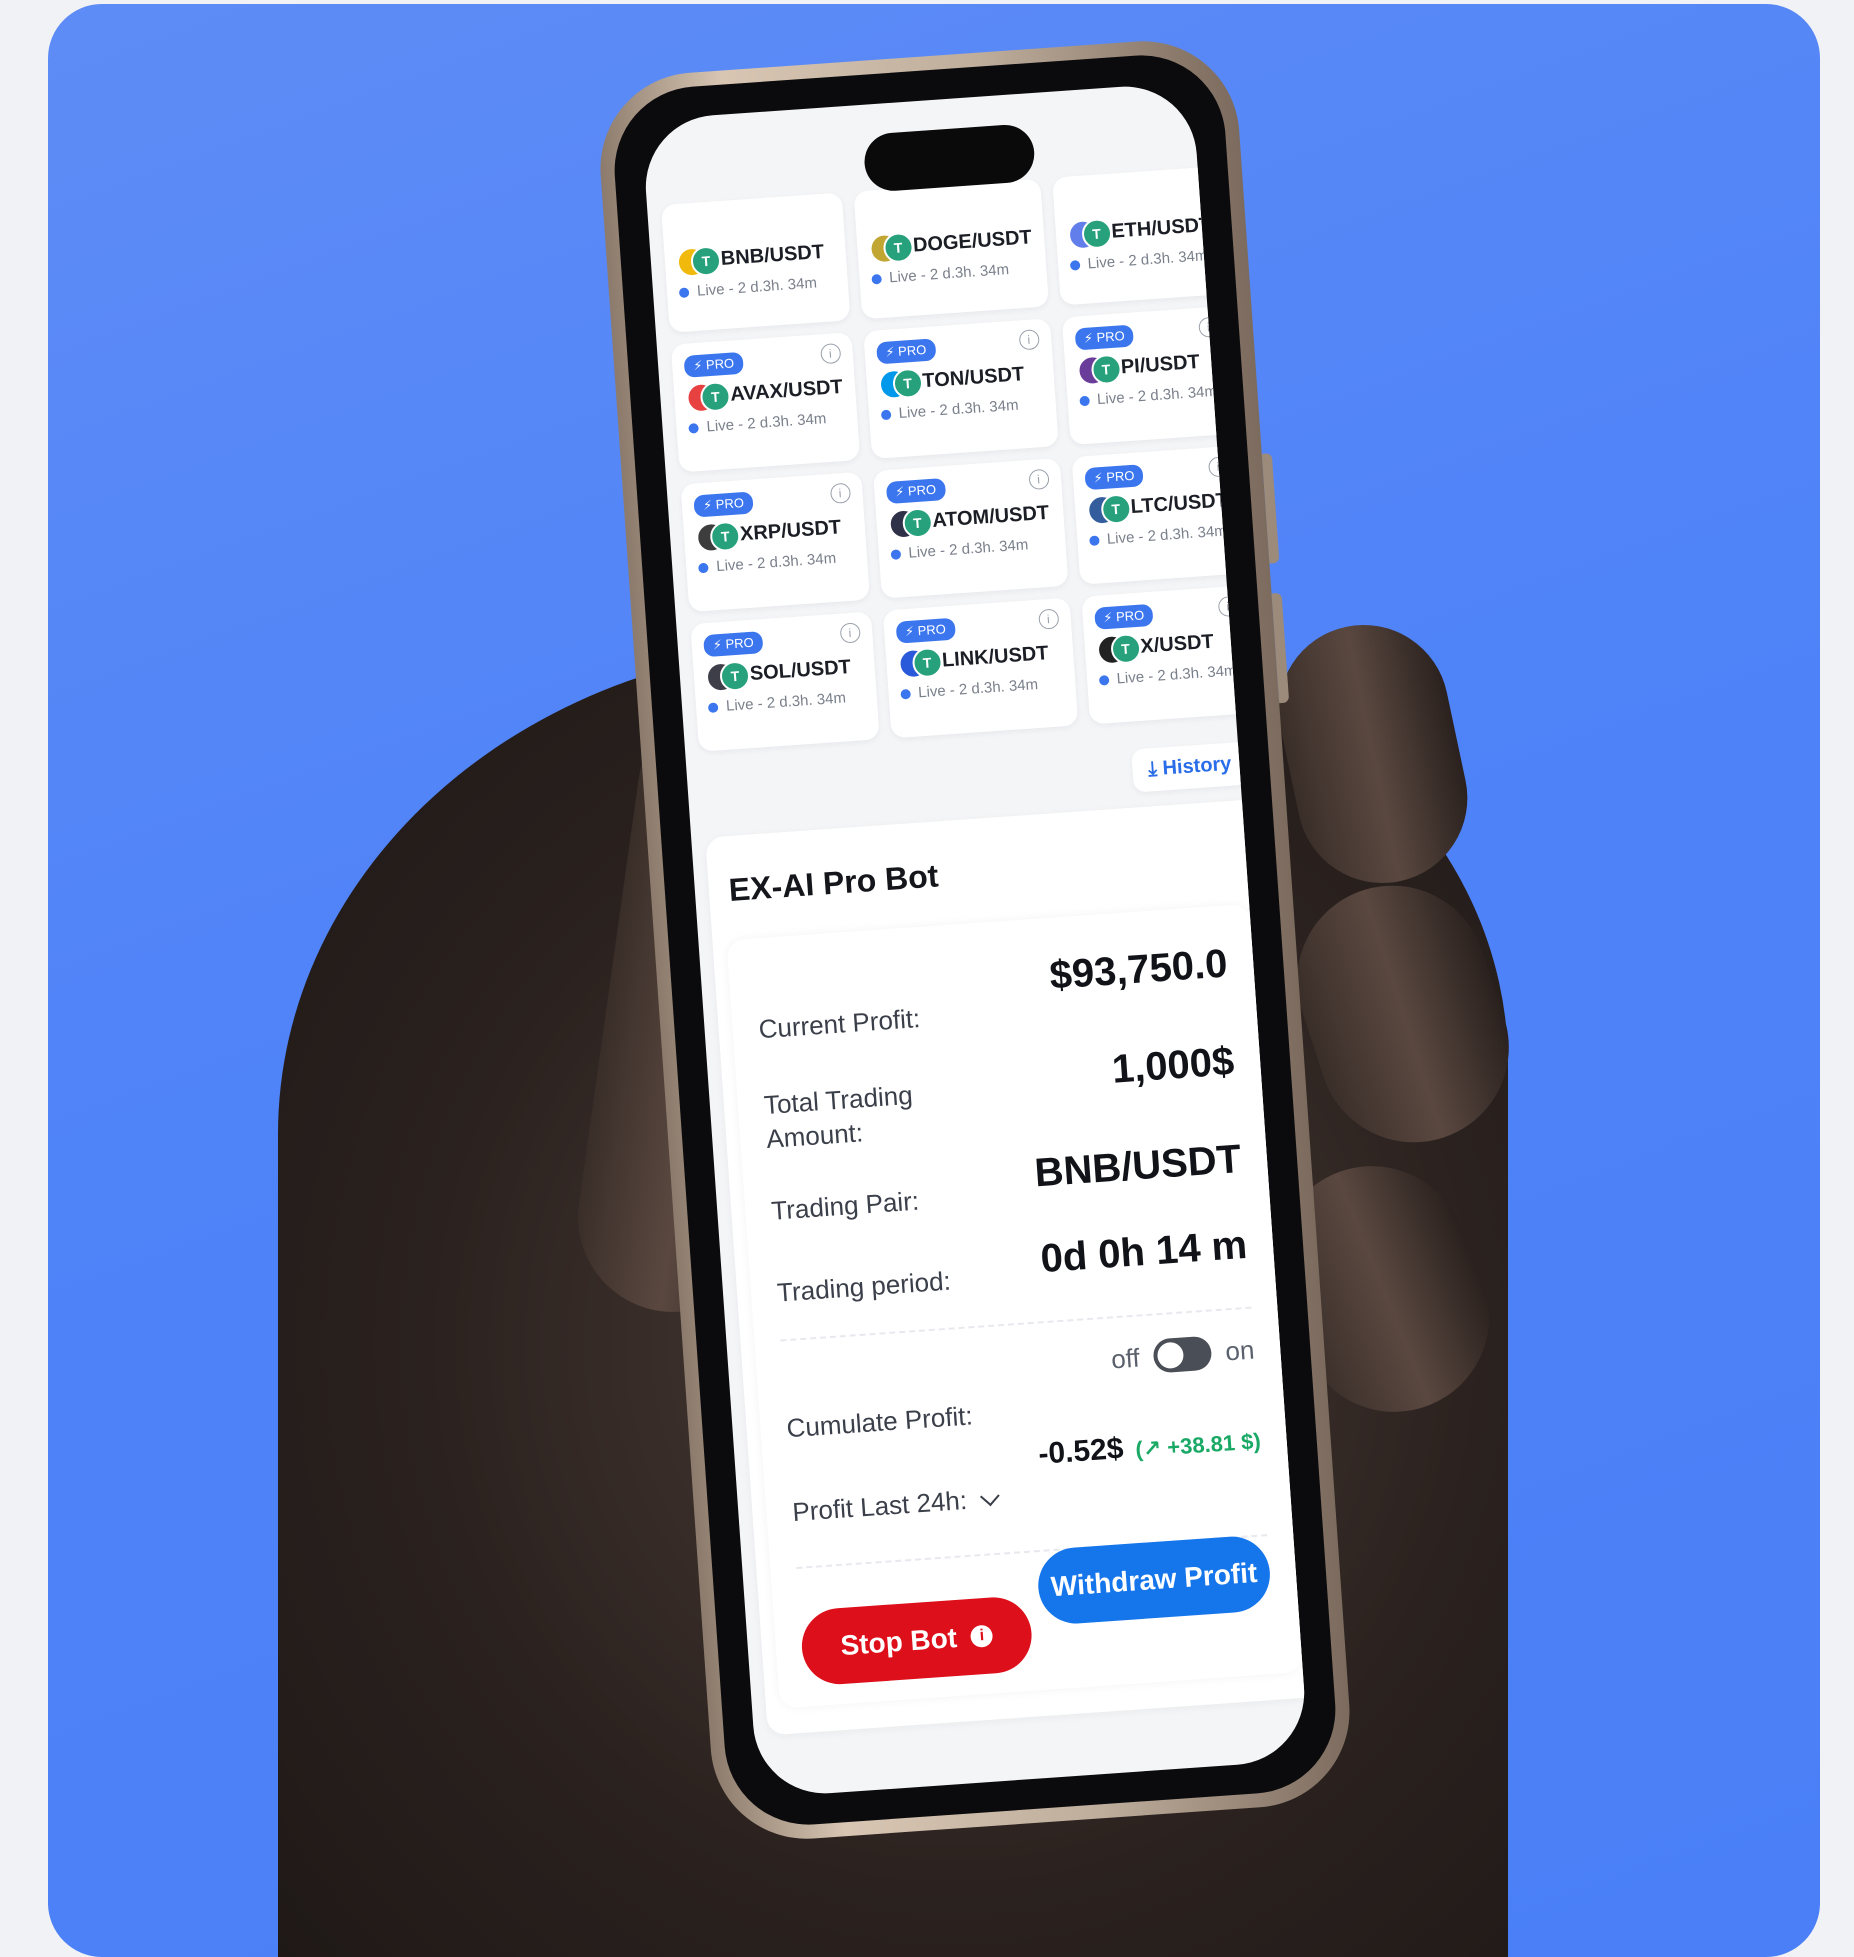 This screenshot has width=1854, height=1957. What do you see at coordinates (772, 255) in the screenshot?
I see `pair-name: BNB/USDT` at bounding box center [772, 255].